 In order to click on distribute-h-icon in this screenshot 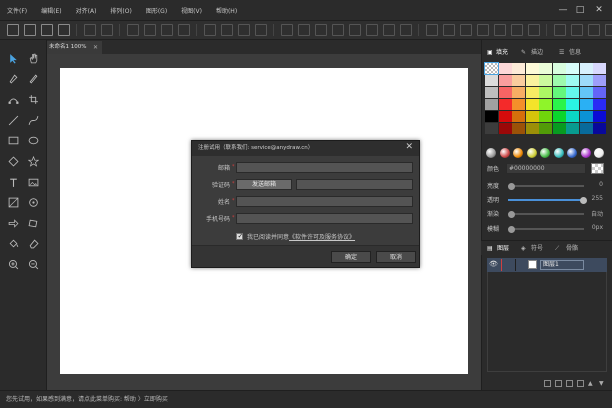, I will do `click(388, 30)`.